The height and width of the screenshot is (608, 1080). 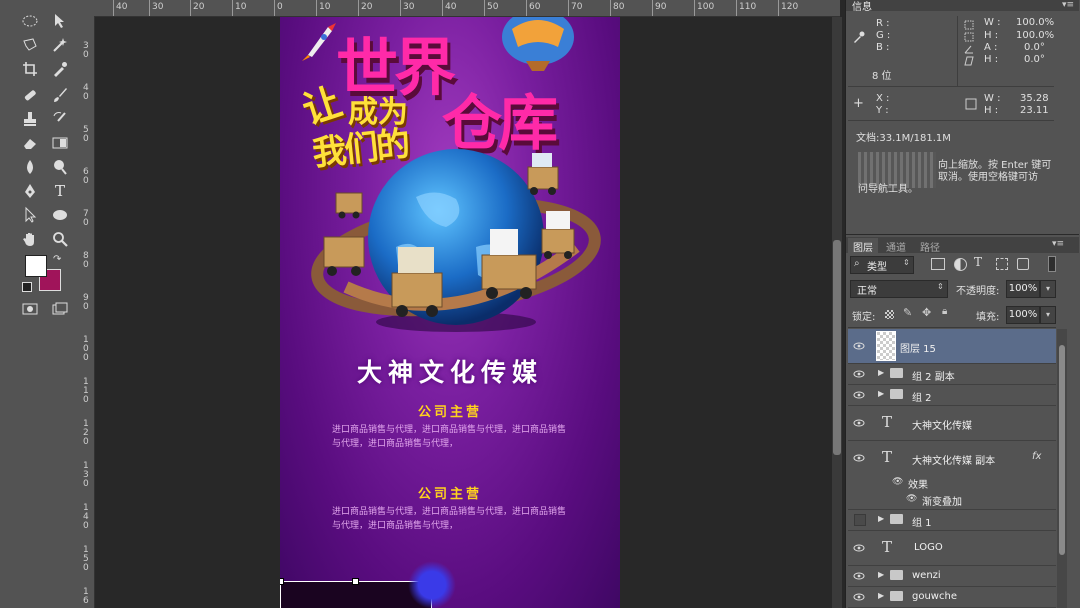 What do you see at coordinates (60, 191) in the screenshot?
I see `type-tool-icon: T` at bounding box center [60, 191].